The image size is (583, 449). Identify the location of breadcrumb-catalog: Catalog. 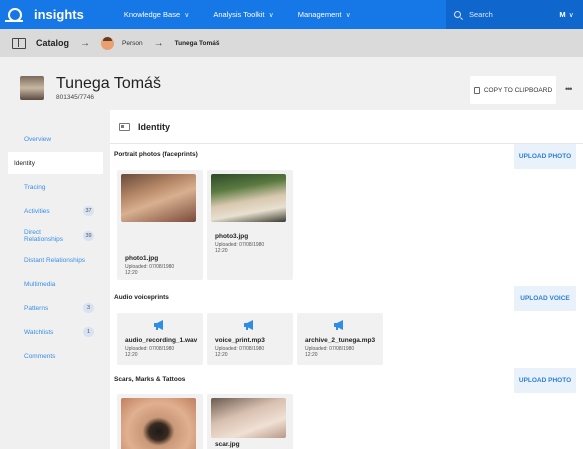
(52, 43).